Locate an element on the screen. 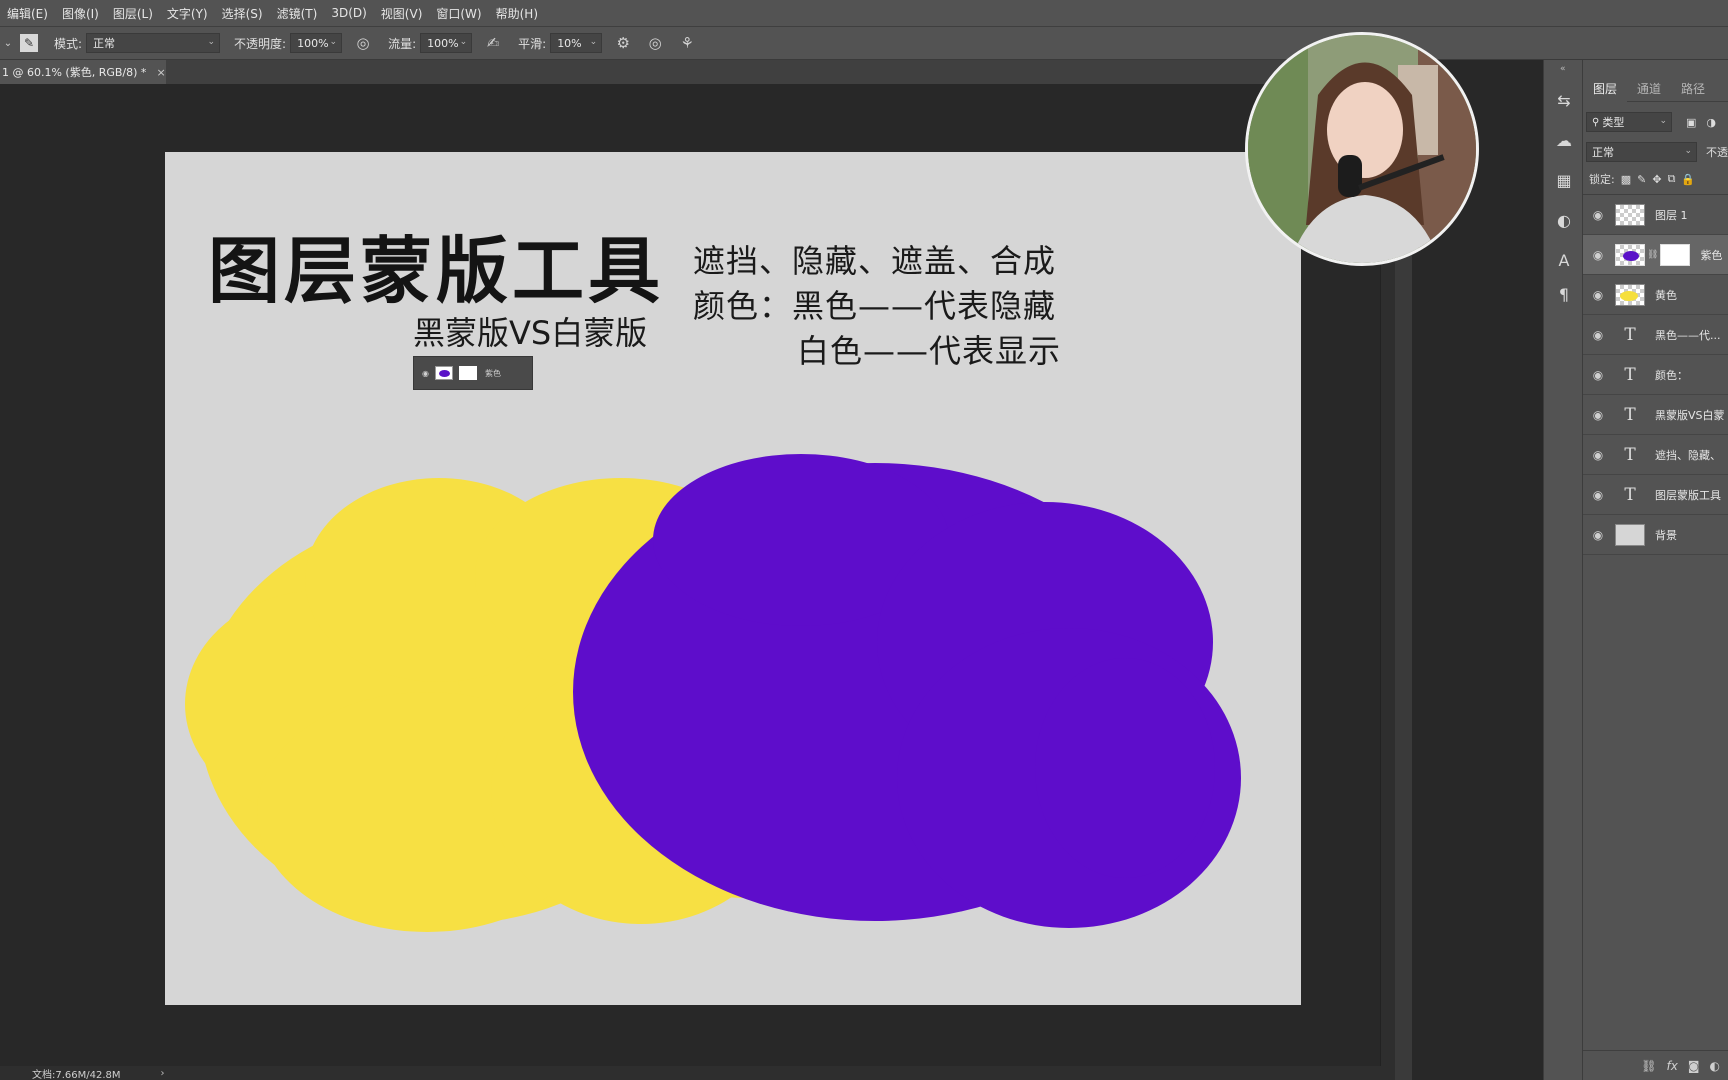 The height and width of the screenshot is (1080, 1728). menu-help: 帮助(H) is located at coordinates (517, 13).